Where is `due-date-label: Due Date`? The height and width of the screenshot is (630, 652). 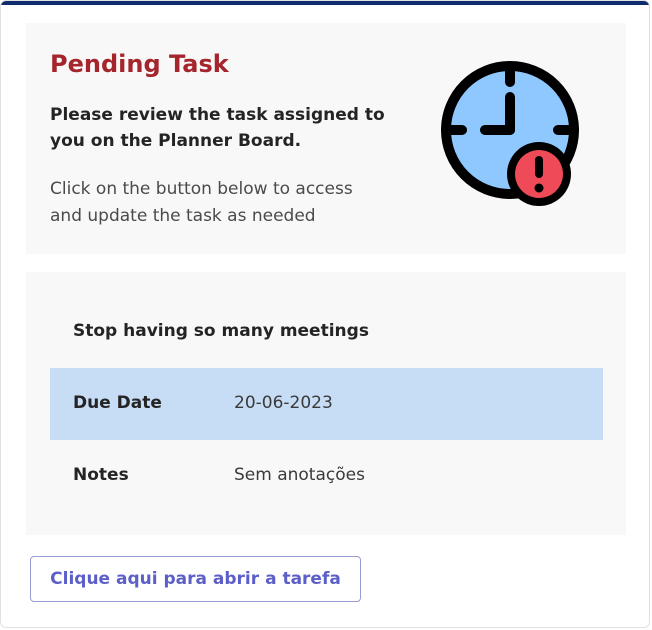
due-date-label: Due Date is located at coordinates (117, 403).